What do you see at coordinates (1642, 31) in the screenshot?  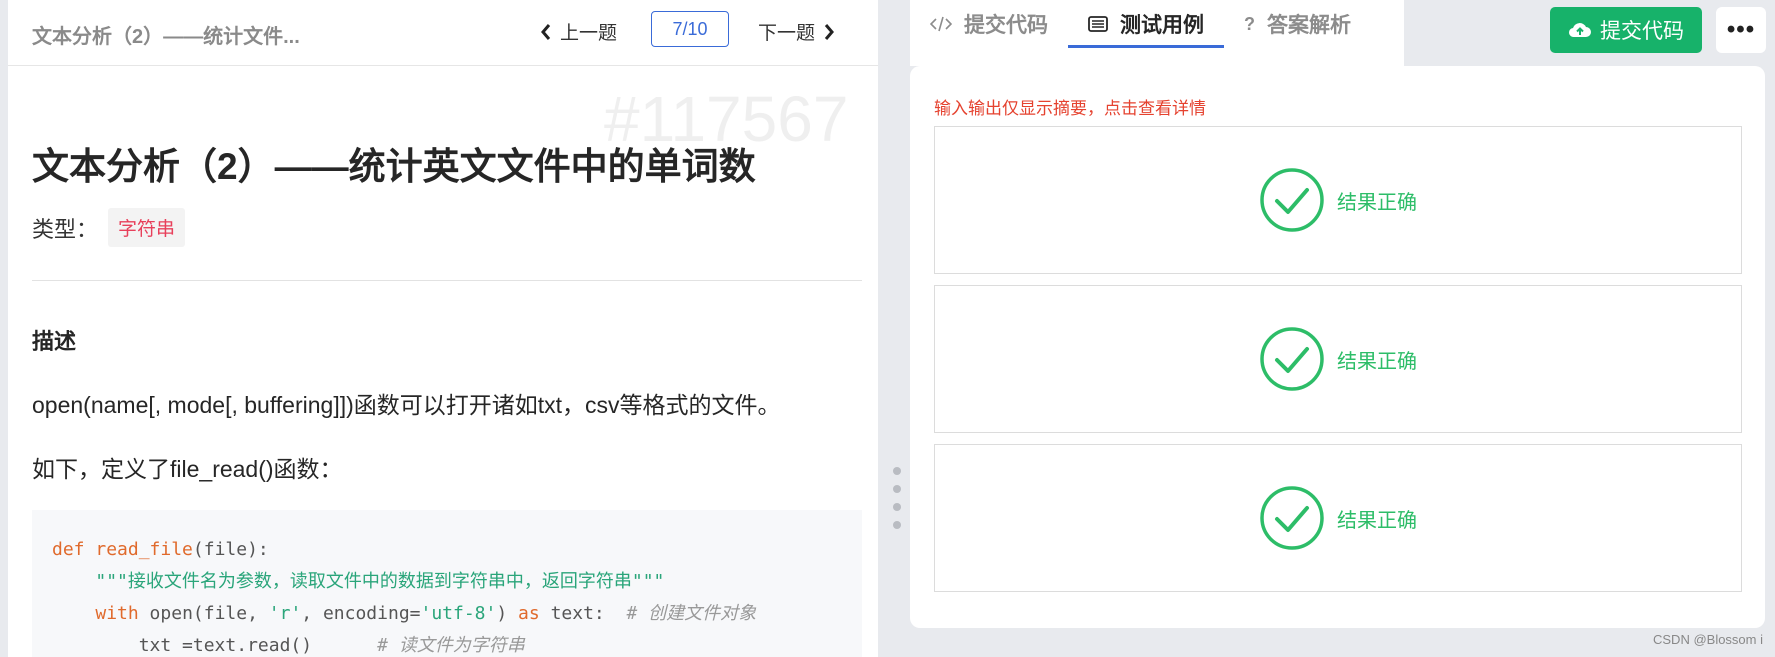 I see `submit-label: 提交代码` at bounding box center [1642, 31].